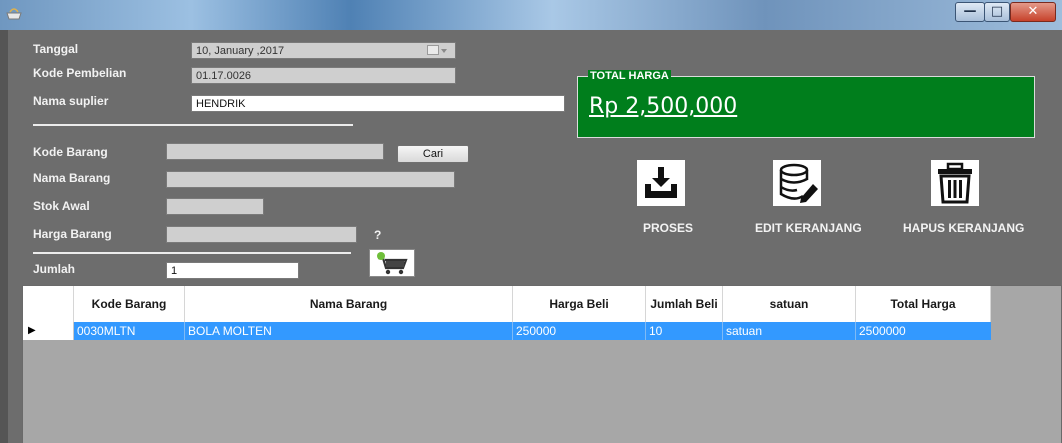  I want to click on database-edit-icon, so click(798, 183).